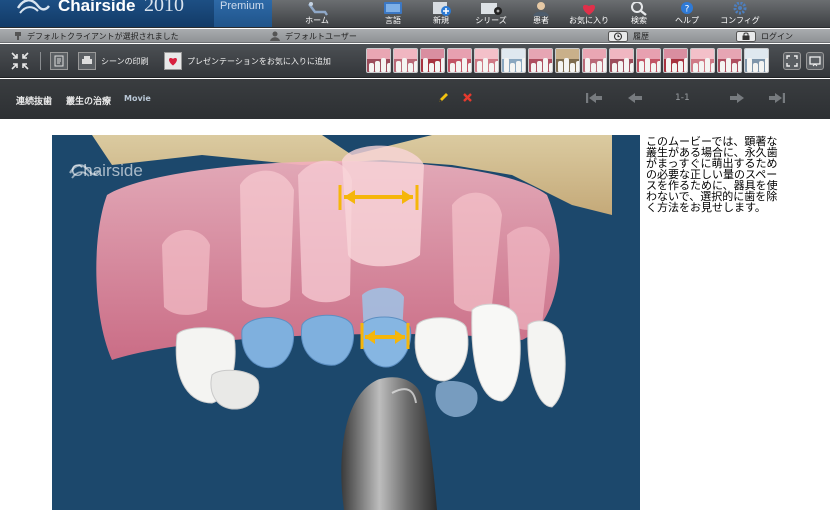 The width and height of the screenshot is (830, 510). I want to click on media-type-label: Movie, so click(137, 98).